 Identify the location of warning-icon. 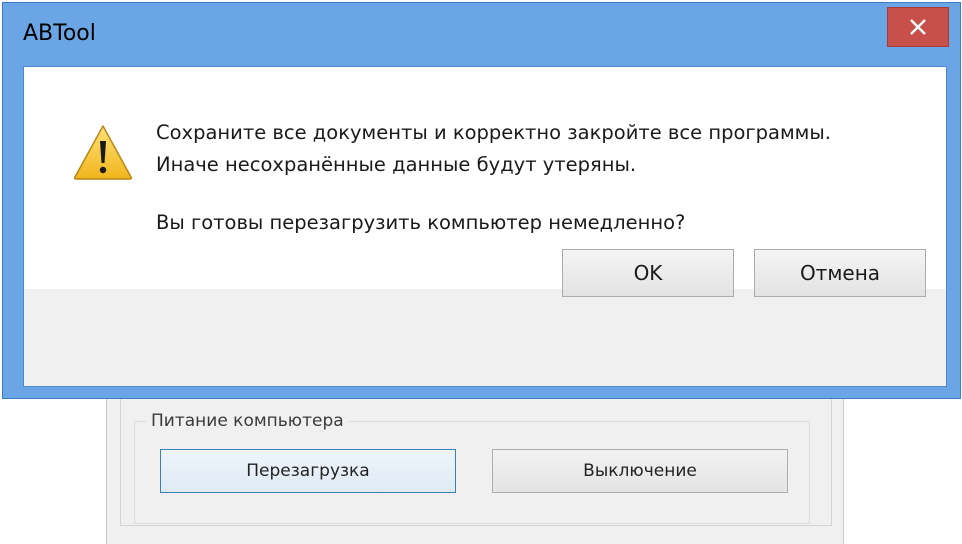
(103, 152).